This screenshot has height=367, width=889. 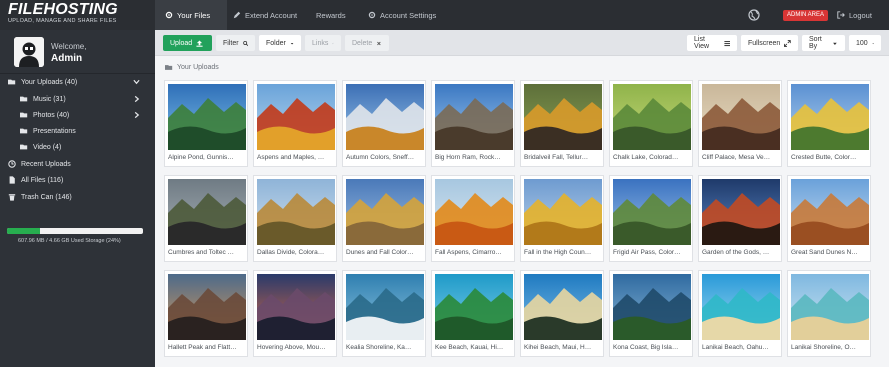 What do you see at coordinates (823, 43) in the screenshot?
I see `sort-by-dropdown: Sort By` at bounding box center [823, 43].